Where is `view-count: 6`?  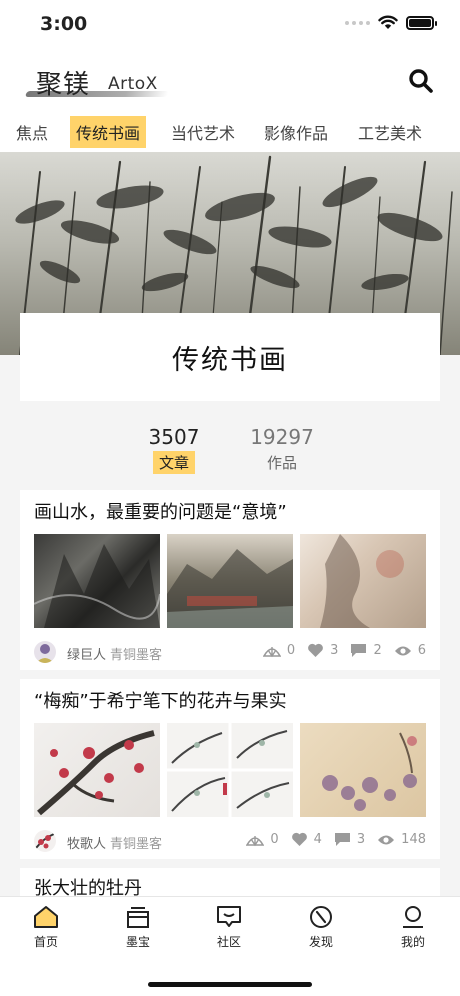 view-count: 6 is located at coordinates (410, 650).